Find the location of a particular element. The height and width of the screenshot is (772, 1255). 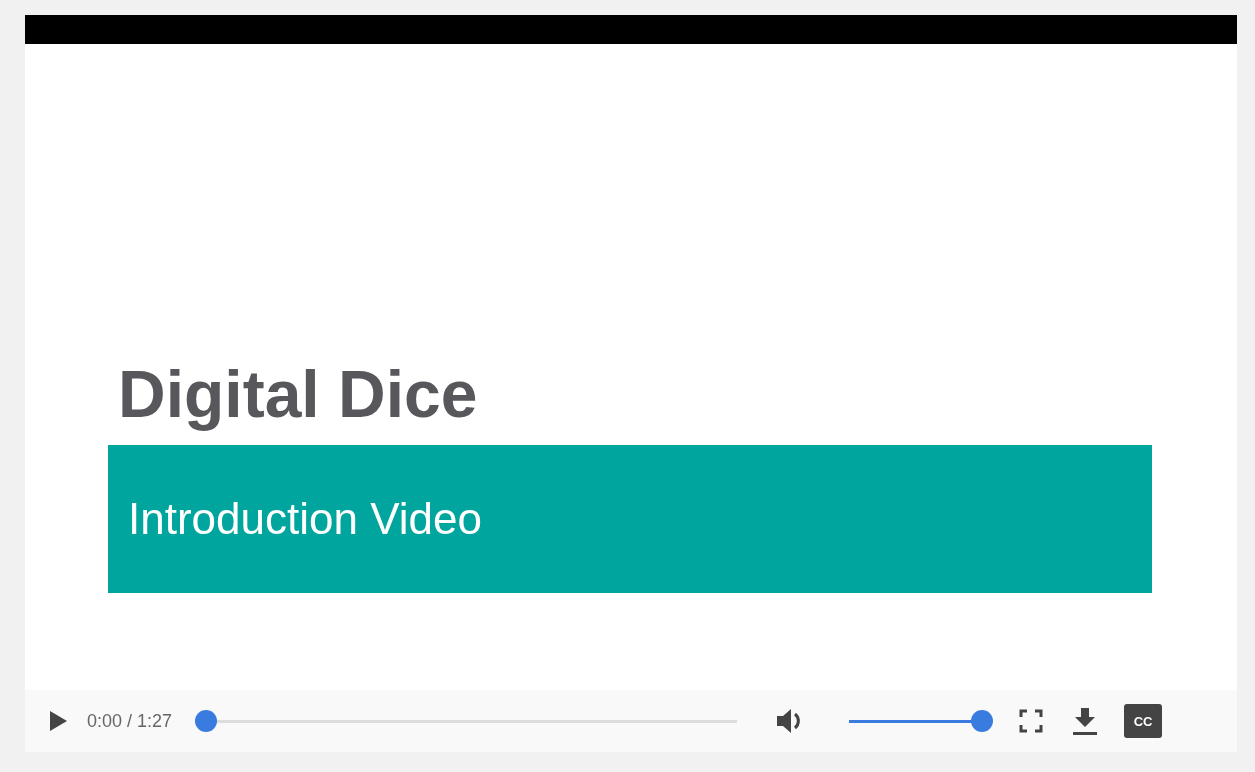

volume-thumb is located at coordinates (982, 720).